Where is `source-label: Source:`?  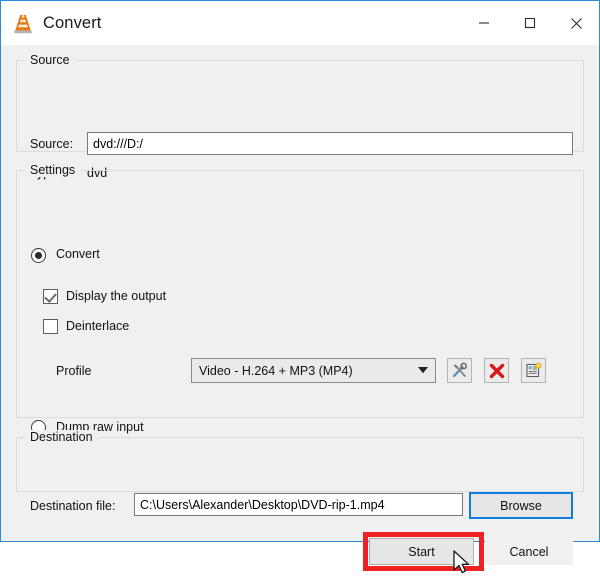 source-label: Source: is located at coordinates (52, 144).